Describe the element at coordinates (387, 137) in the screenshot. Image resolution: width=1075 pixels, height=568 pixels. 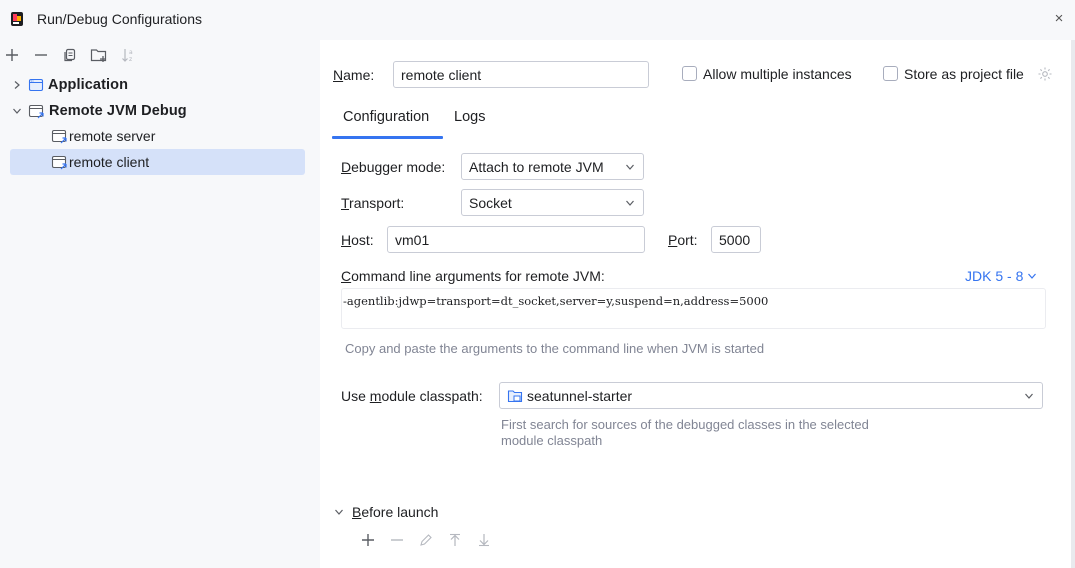
I see `active-tab-indicator` at that location.